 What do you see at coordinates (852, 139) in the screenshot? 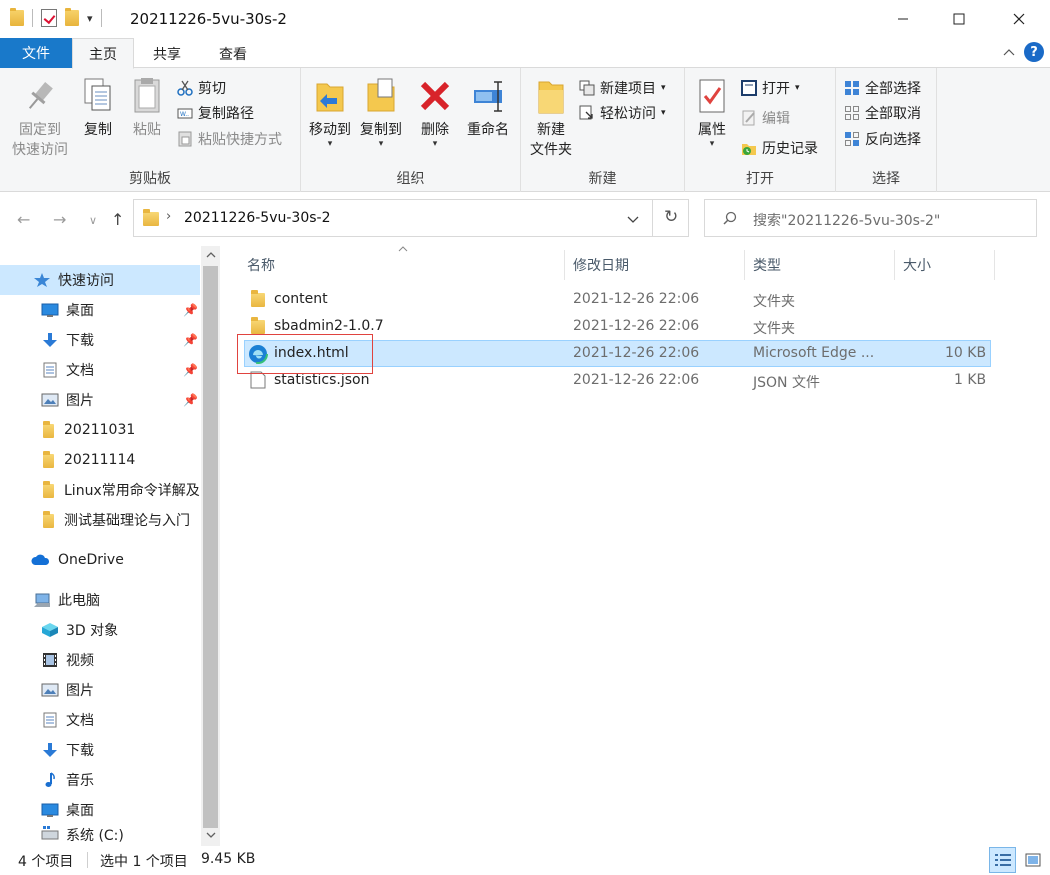
I see `invert-selection-icon` at bounding box center [852, 139].